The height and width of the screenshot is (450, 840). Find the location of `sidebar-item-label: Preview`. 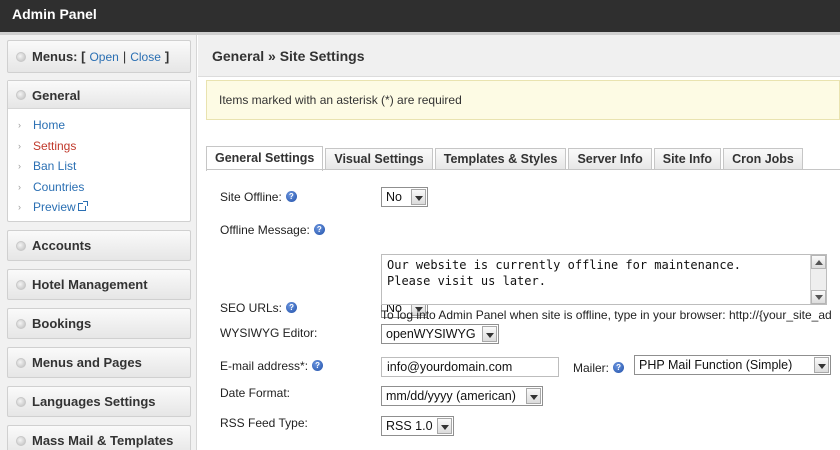

sidebar-item-label: Preview is located at coordinates (54, 207).